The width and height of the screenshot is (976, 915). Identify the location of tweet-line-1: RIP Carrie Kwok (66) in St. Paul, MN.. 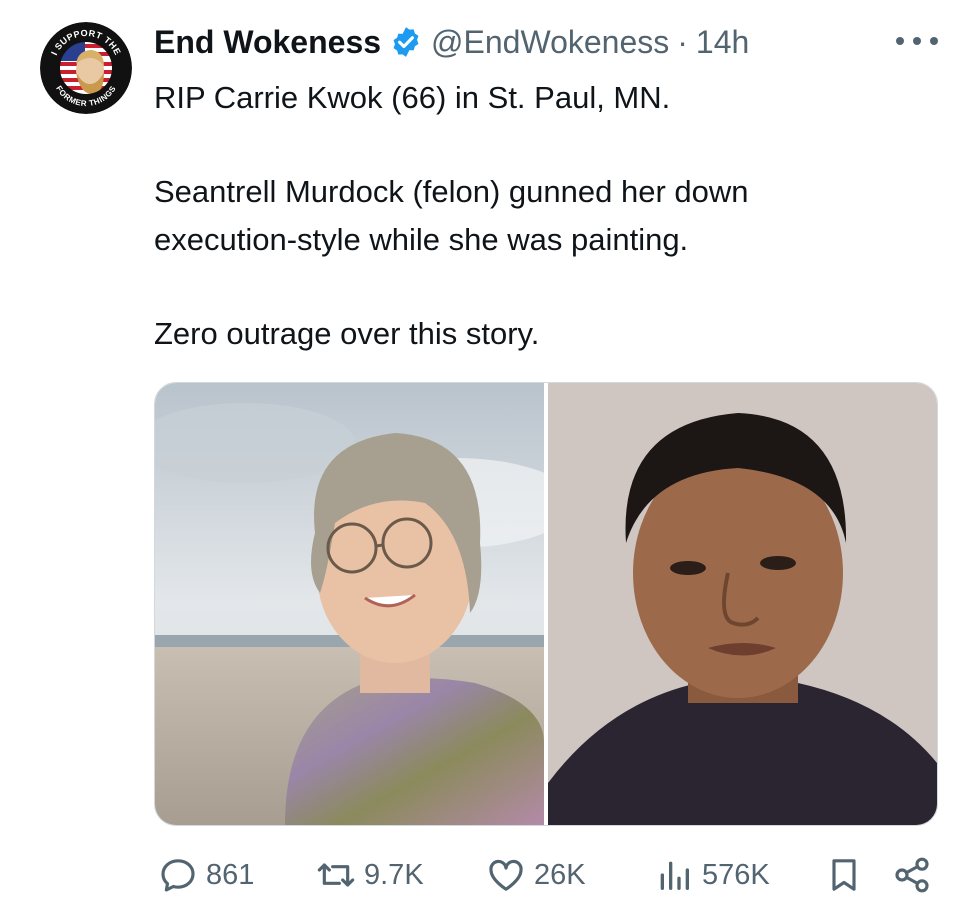
(412, 97).